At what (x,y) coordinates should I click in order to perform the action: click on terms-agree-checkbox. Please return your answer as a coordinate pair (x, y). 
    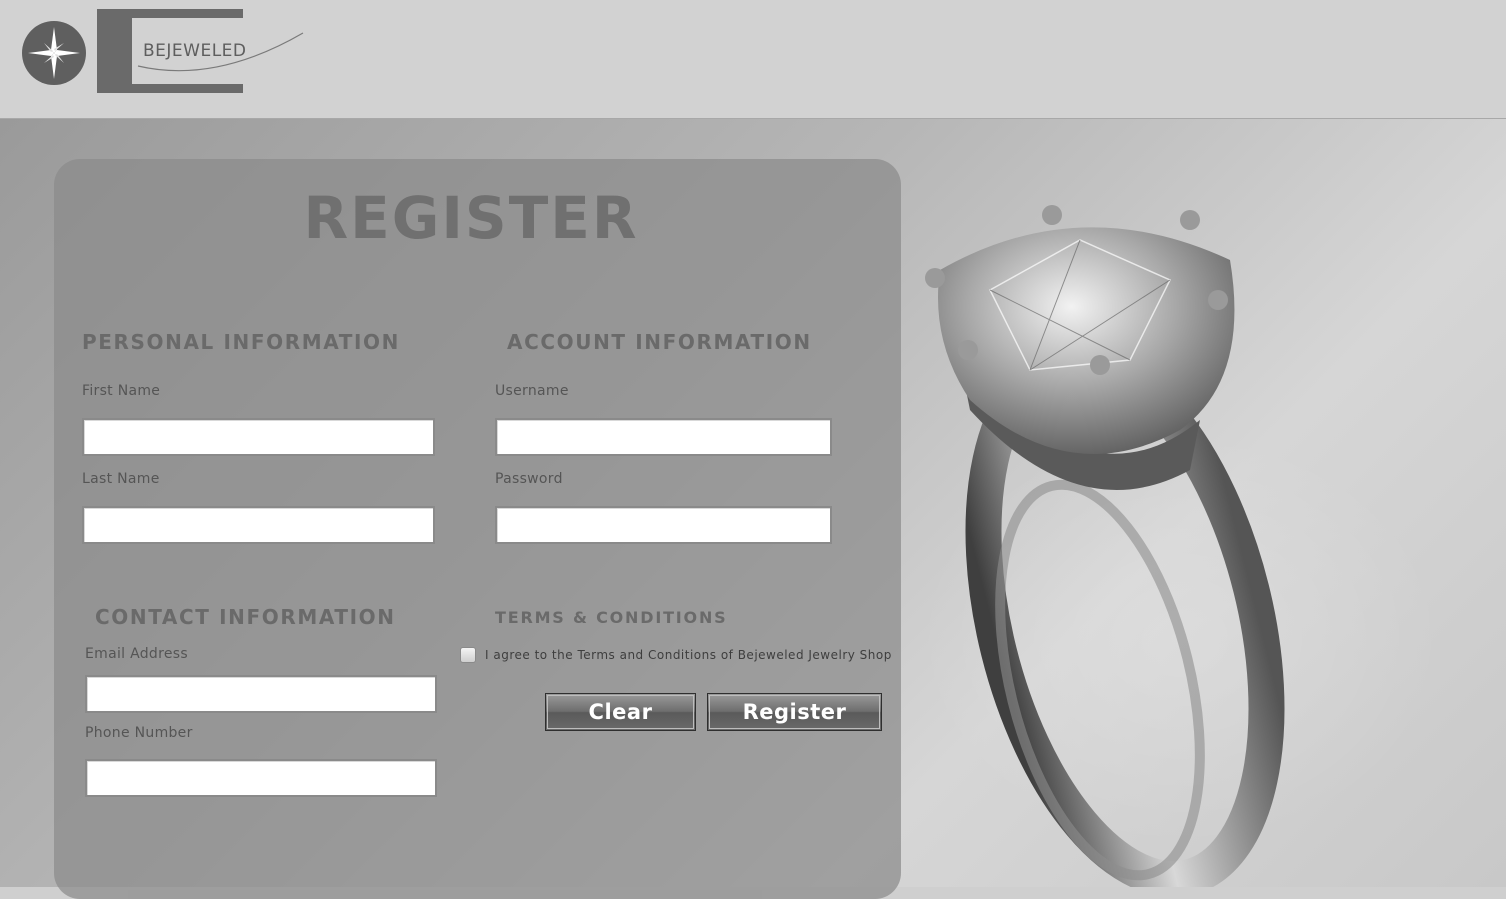
    Looking at the image, I should click on (468, 655).